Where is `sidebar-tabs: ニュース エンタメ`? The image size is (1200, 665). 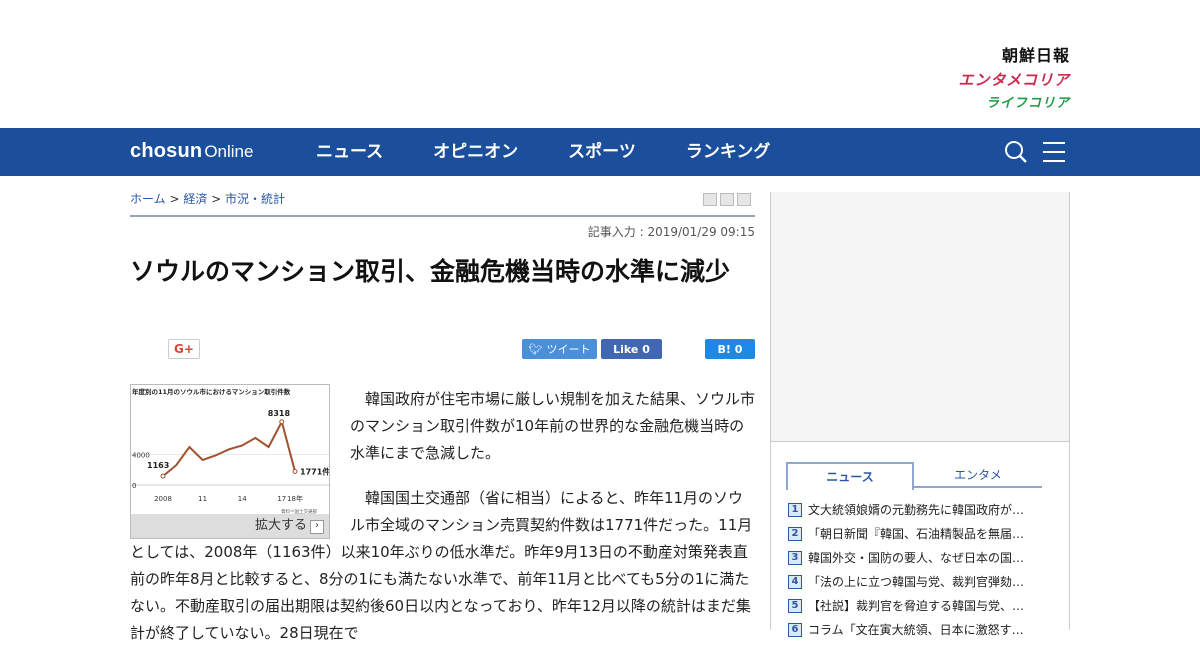
sidebar-tabs: ニュース エンタメ is located at coordinates (914, 476).